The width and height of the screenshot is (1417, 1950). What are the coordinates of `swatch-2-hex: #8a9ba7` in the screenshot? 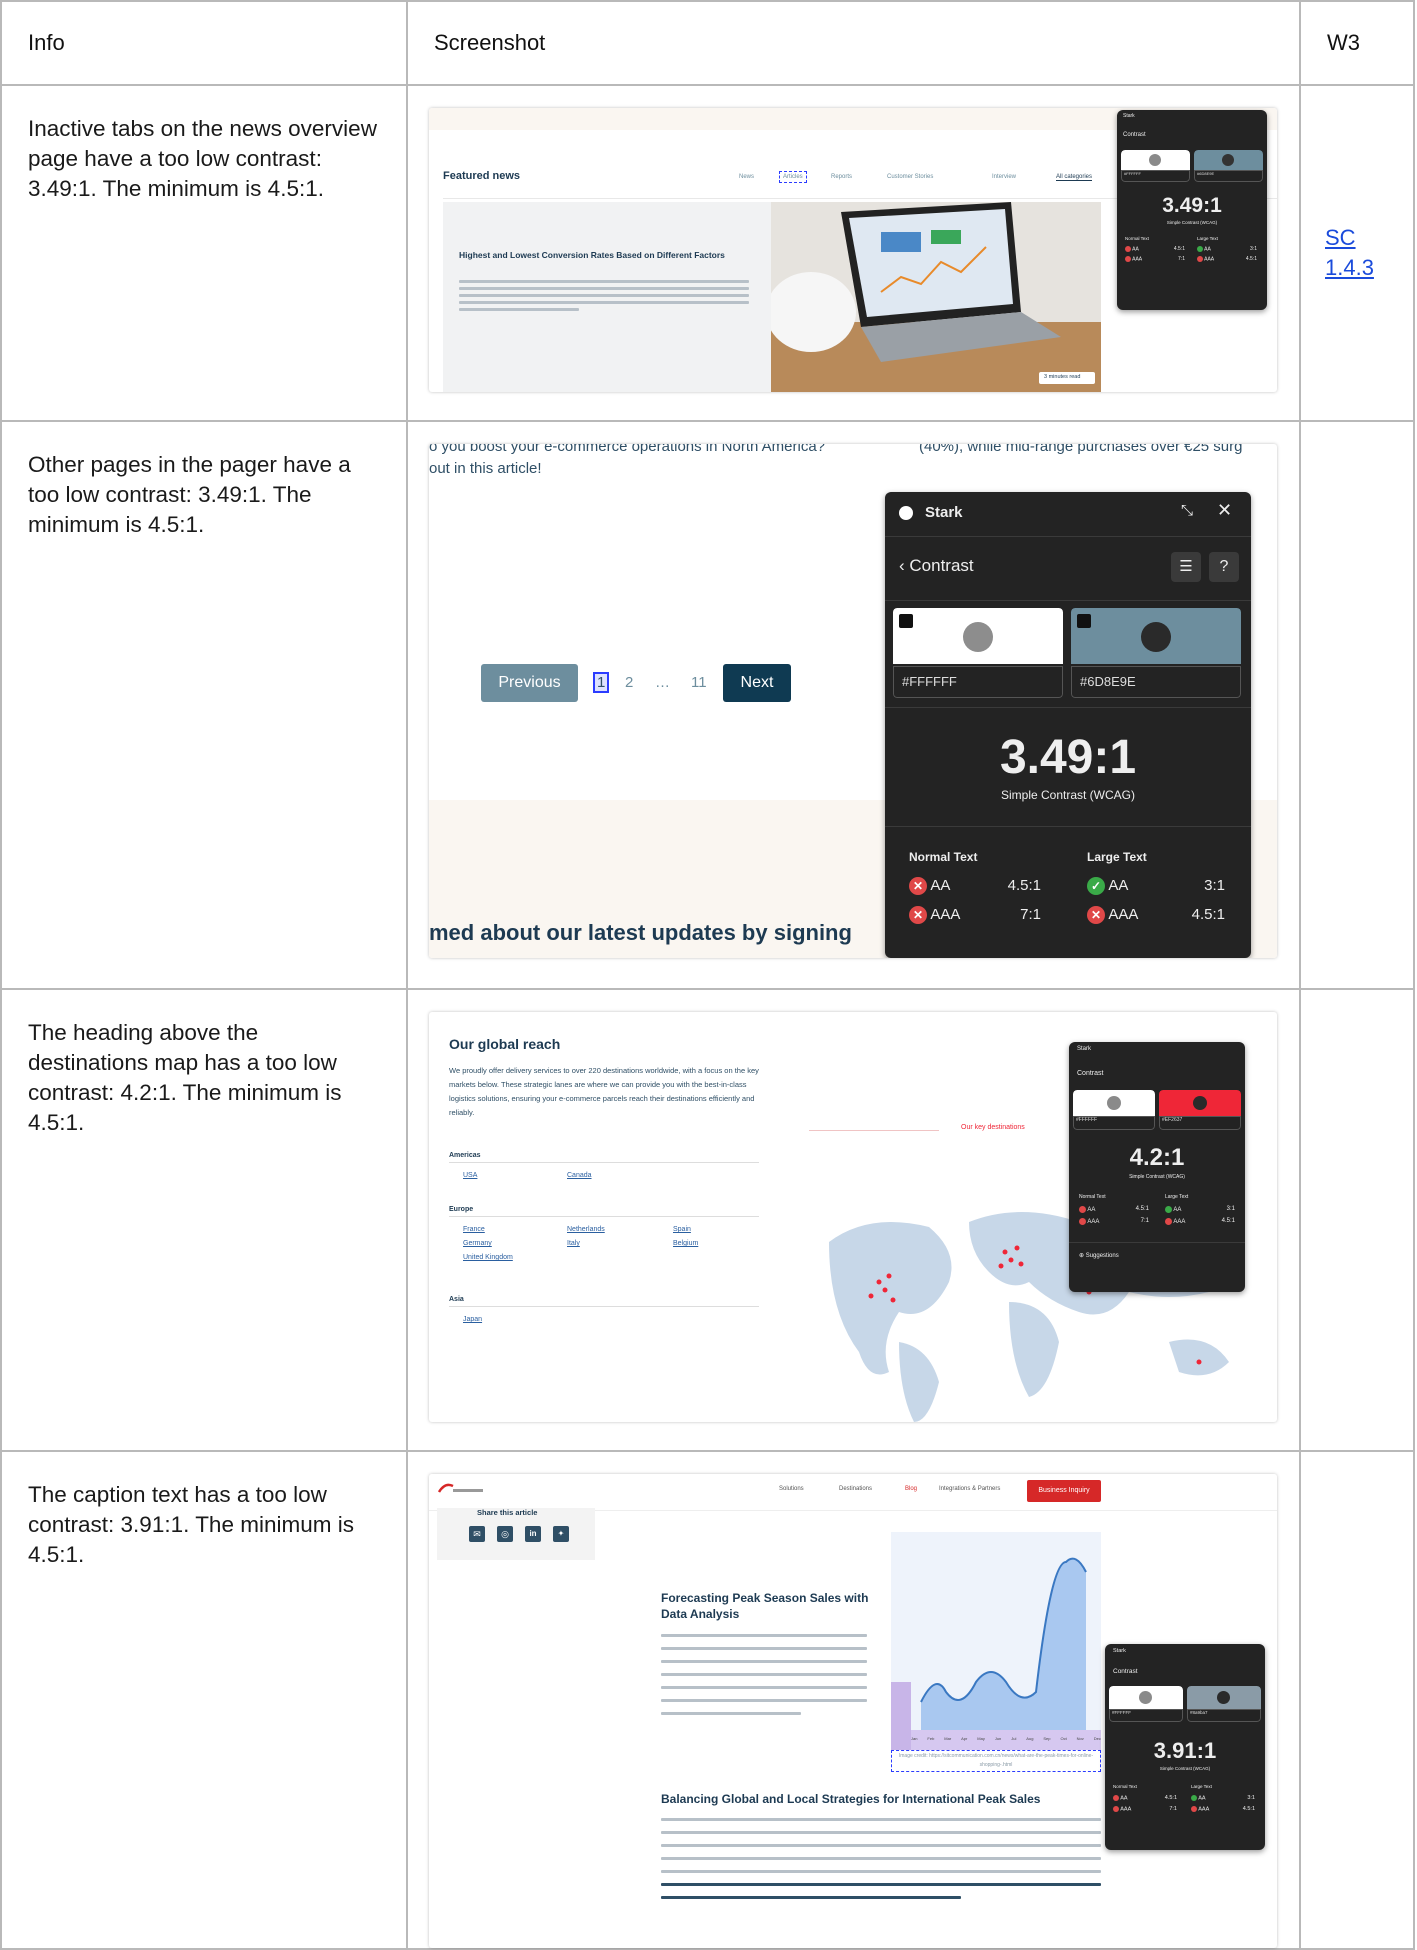 It's located at (1224, 1715).